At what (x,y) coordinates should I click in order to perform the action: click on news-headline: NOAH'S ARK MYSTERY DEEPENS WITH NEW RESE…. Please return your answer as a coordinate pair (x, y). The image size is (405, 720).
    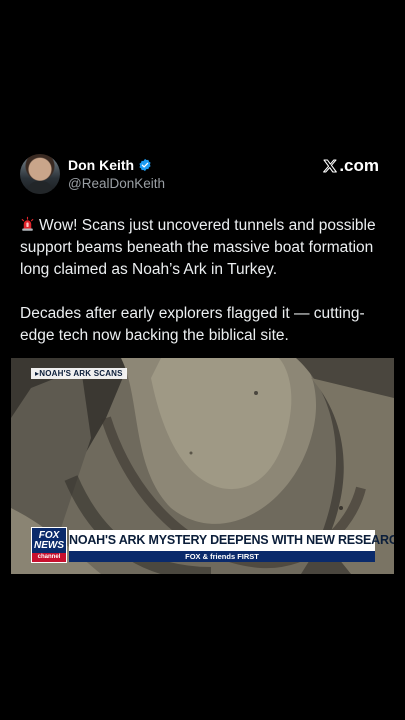
    Looking at the image, I should click on (231, 540).